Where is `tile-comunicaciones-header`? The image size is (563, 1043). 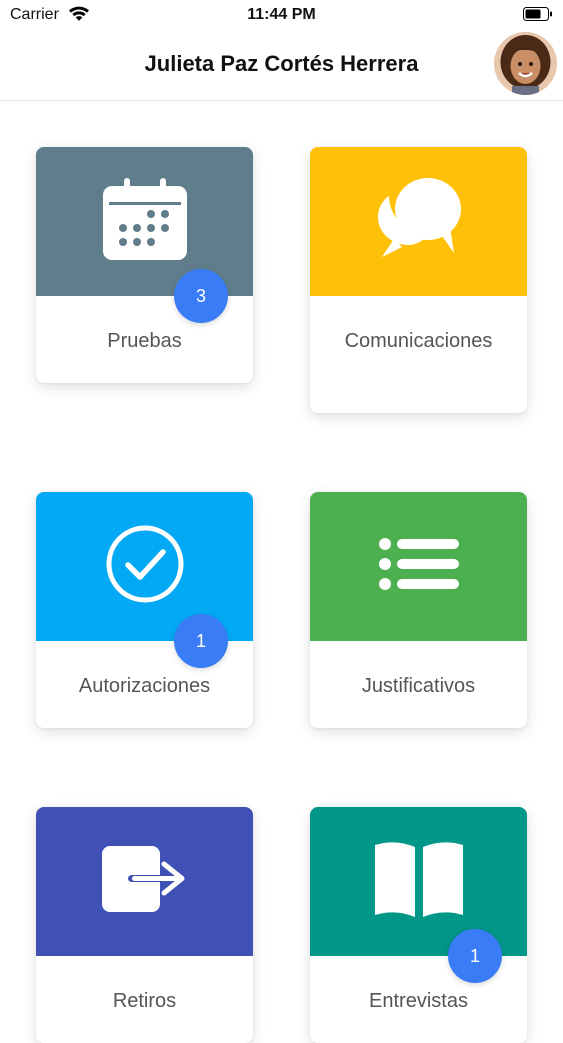
tile-comunicaciones-header is located at coordinates (418, 221).